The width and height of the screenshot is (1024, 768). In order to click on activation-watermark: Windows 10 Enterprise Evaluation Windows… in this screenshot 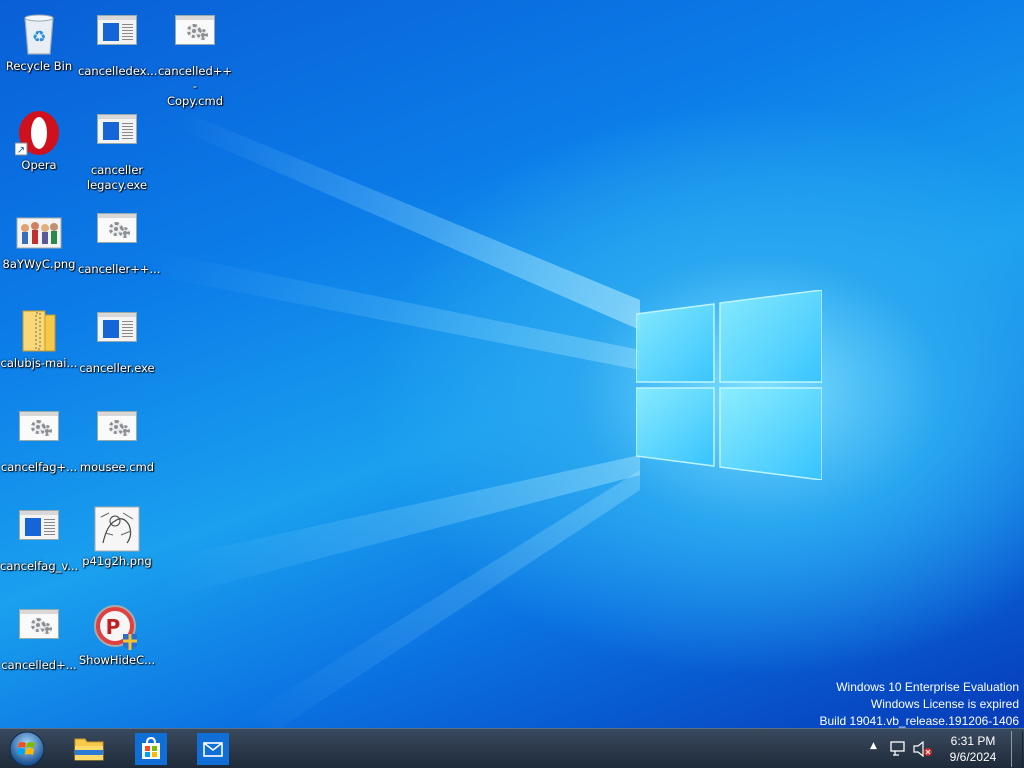, I will do `click(920, 703)`.